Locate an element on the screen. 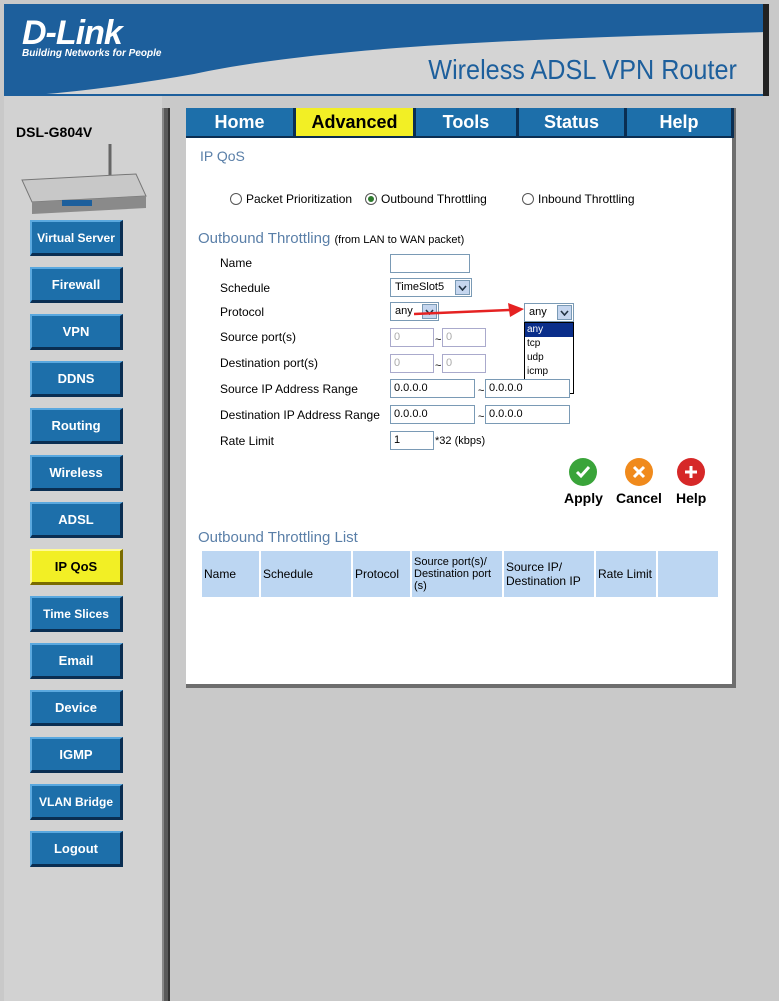  nav-label: Device is located at coordinates (76, 707).